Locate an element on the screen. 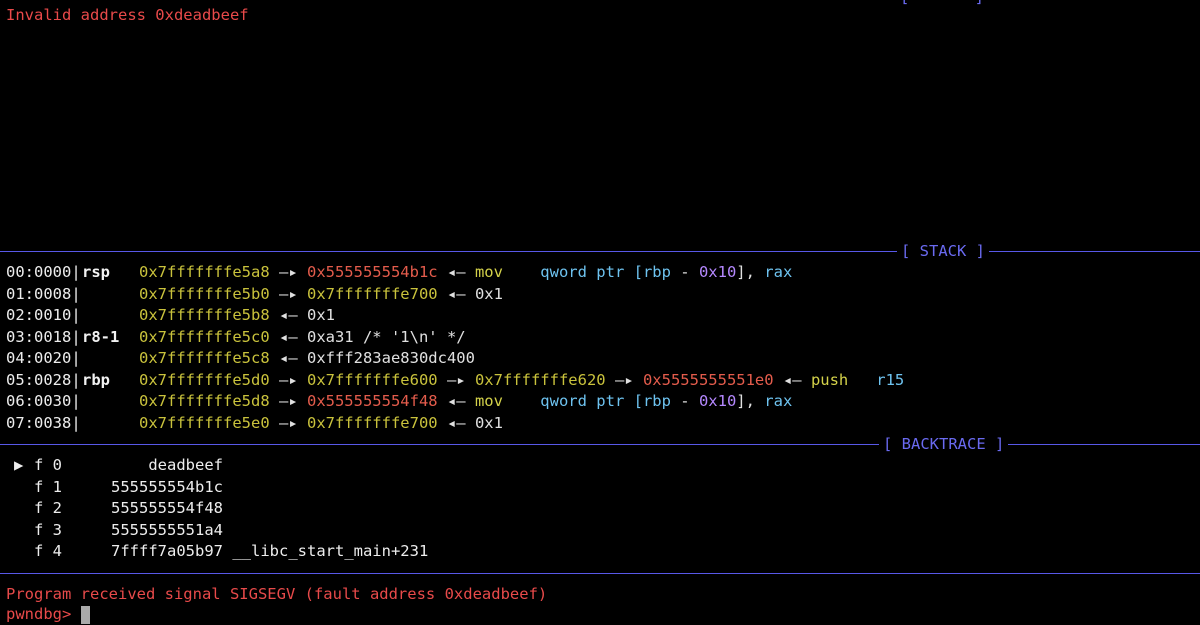 Image resolution: width=1200 pixels, height=625 pixels. stack-offset: 06:0030| is located at coordinates (43, 401).